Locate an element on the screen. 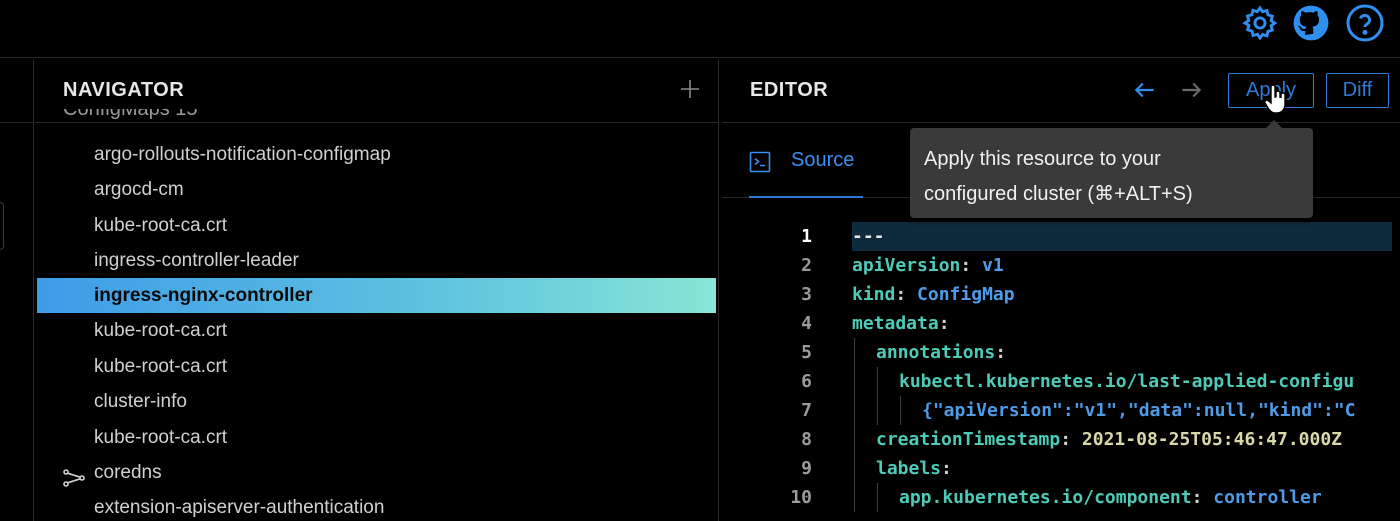 The width and height of the screenshot is (1400, 521). editor-header: EDITOR Apply Diff is located at coordinates (1061, 91).